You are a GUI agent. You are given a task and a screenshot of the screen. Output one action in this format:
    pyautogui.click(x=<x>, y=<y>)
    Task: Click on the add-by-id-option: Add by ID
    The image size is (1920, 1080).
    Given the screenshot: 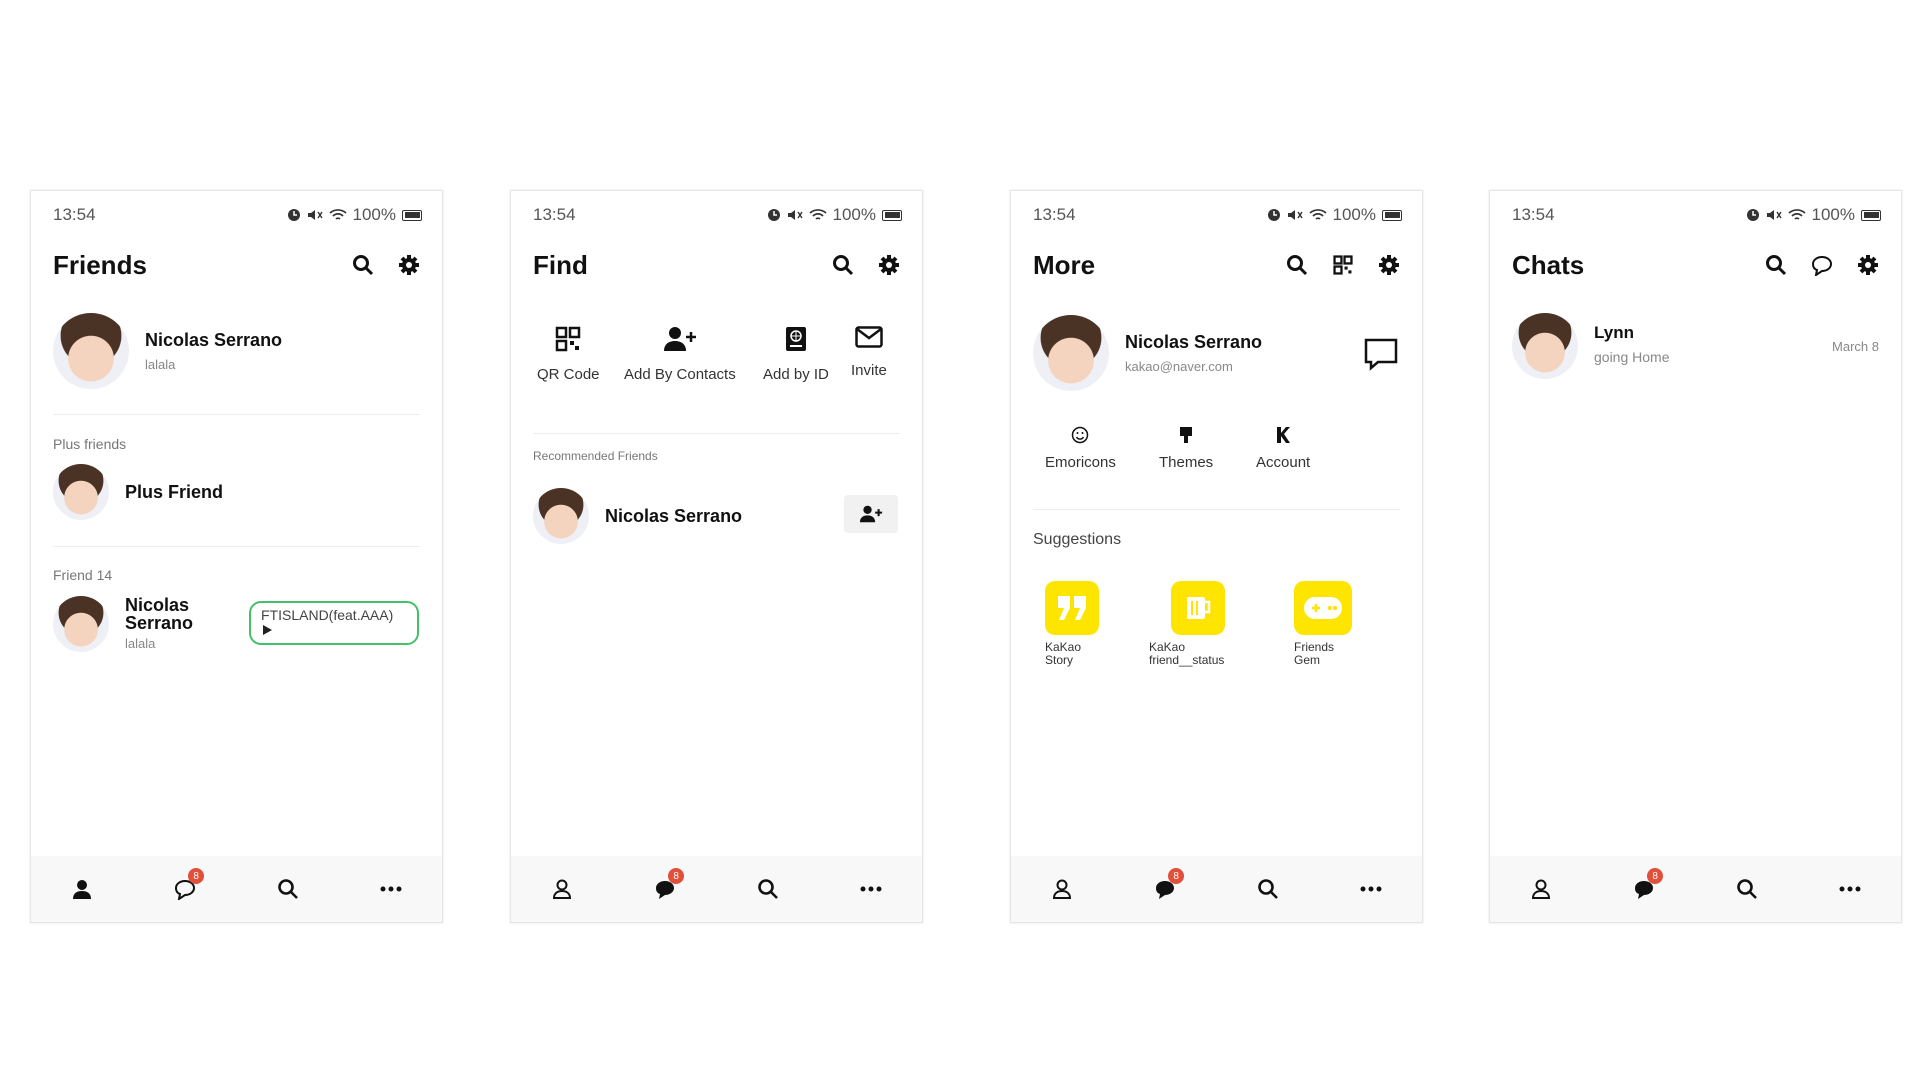 What is the action you would take?
    pyautogui.click(x=796, y=354)
    